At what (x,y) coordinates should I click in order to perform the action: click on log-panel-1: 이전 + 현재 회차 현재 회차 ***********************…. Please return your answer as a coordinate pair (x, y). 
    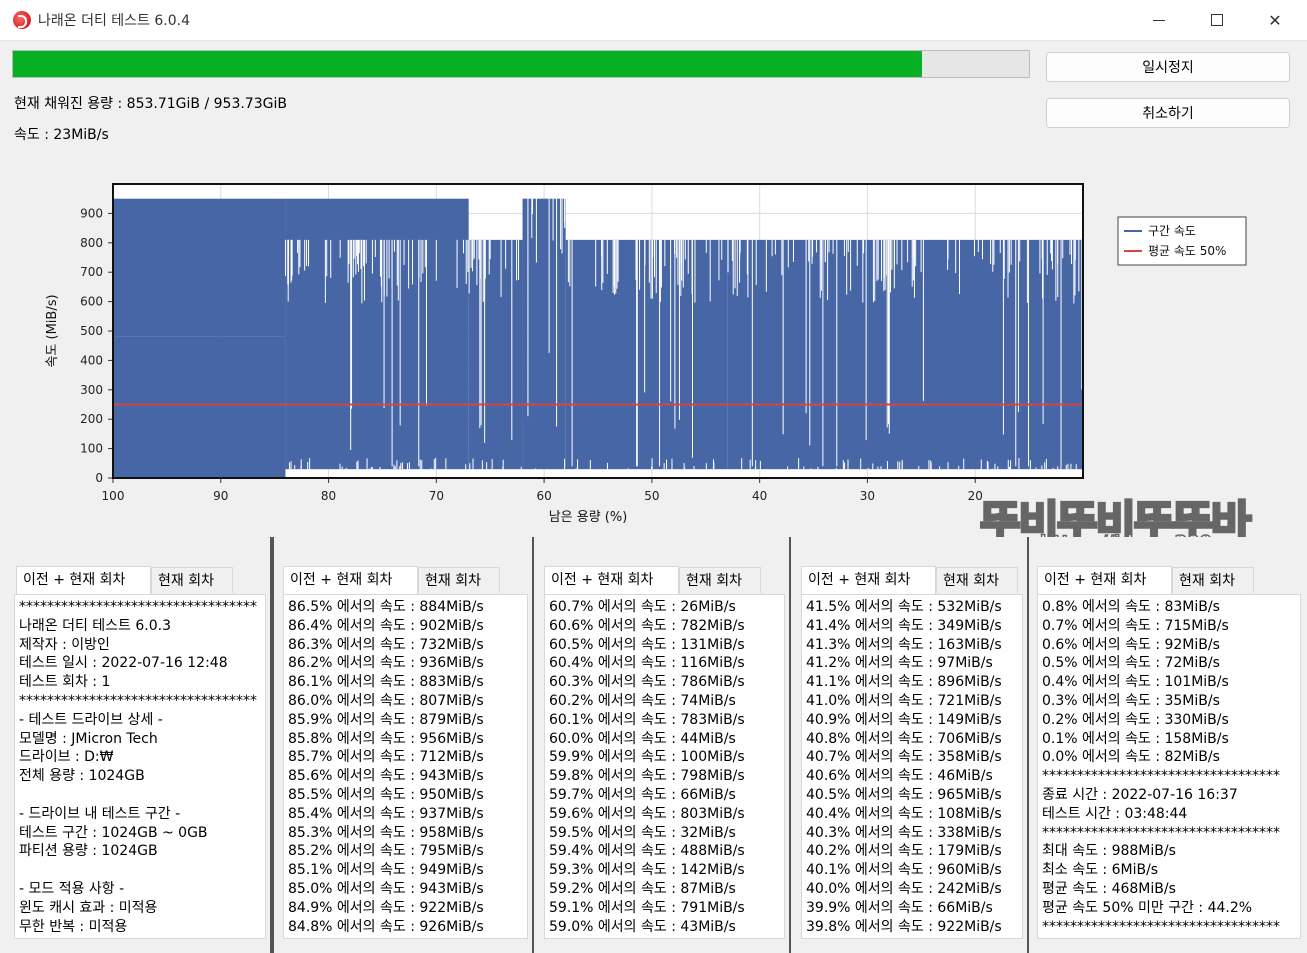
    Looking at the image, I should click on (142, 745).